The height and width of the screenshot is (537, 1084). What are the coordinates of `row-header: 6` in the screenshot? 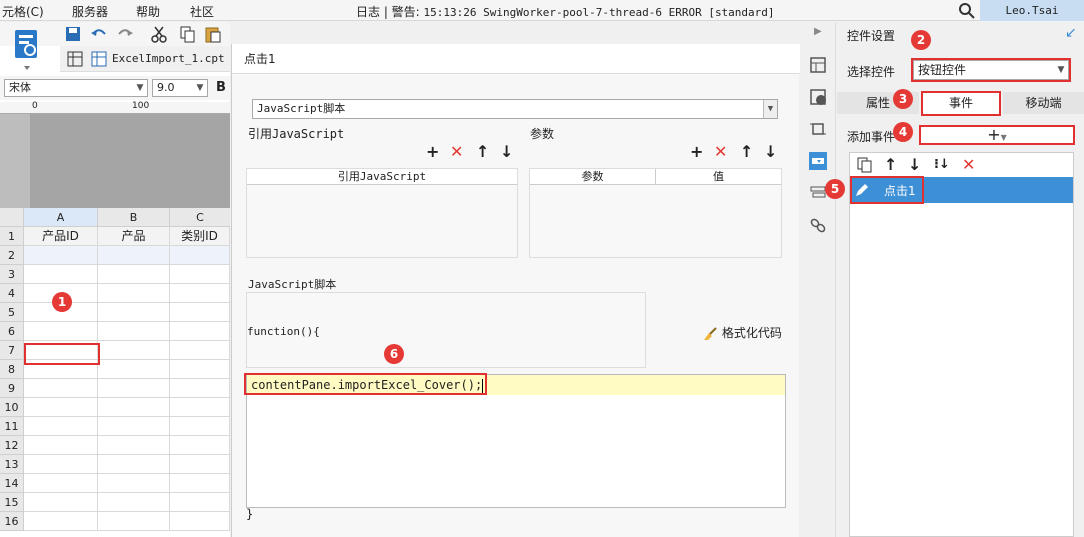 It's located at (12, 331).